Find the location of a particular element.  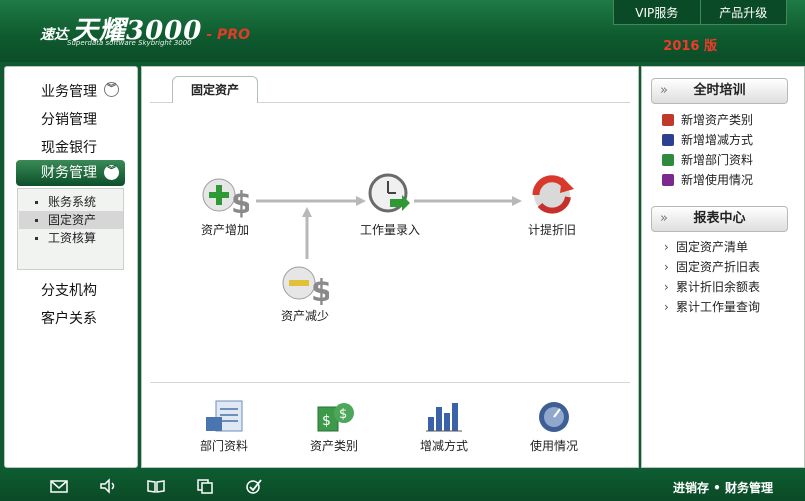

sidebar-item-finance: 财务管理 ︾ is located at coordinates (70, 173).